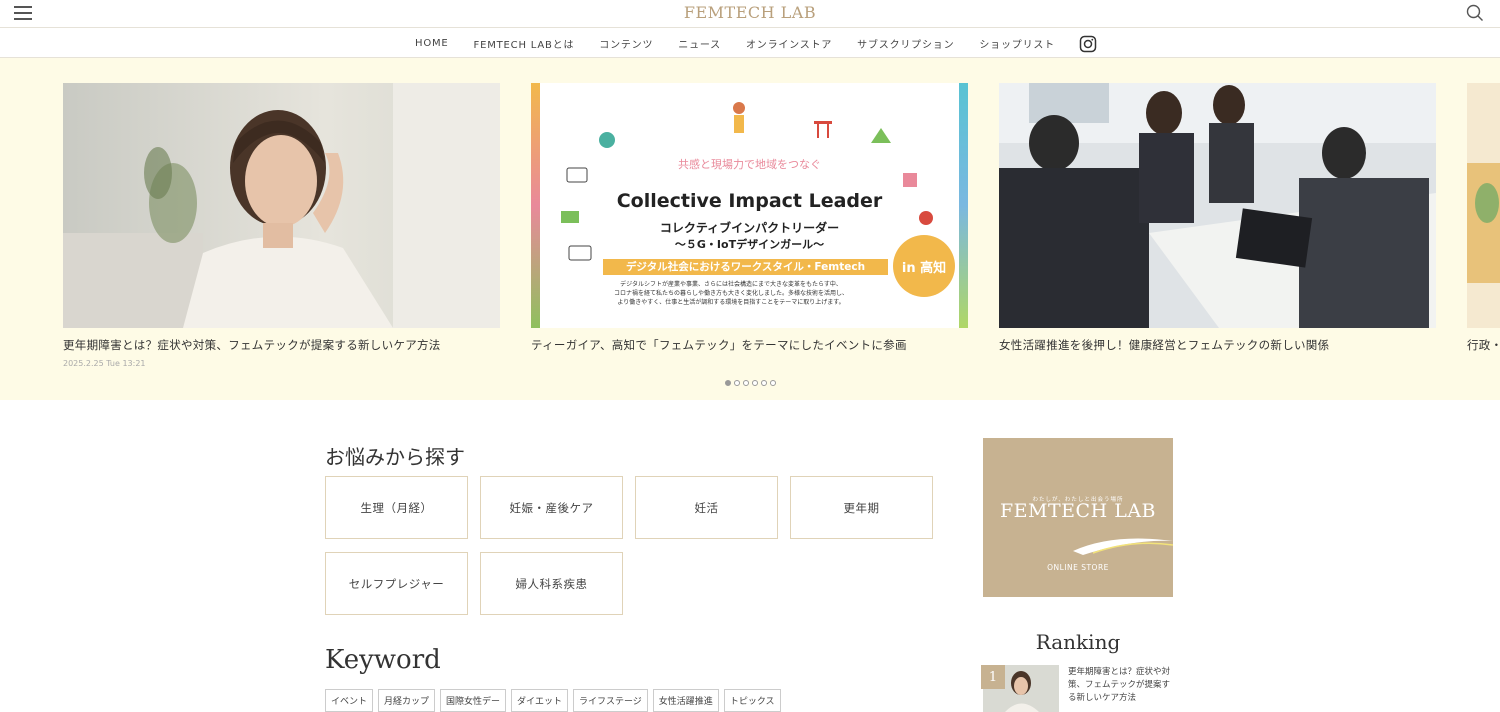 The width and height of the screenshot is (1500, 712). What do you see at coordinates (281, 205) in the screenshot?
I see `slide-image-woman-headache` at bounding box center [281, 205].